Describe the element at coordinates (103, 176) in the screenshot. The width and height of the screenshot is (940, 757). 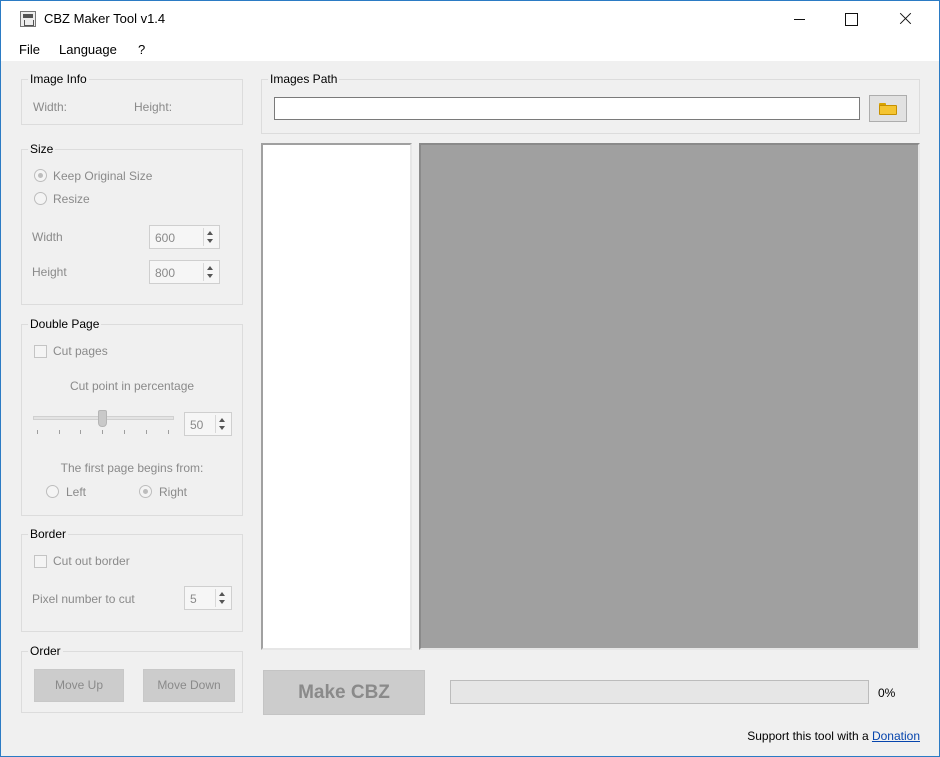
I see `keep-original-label: Keep Original Size` at that location.